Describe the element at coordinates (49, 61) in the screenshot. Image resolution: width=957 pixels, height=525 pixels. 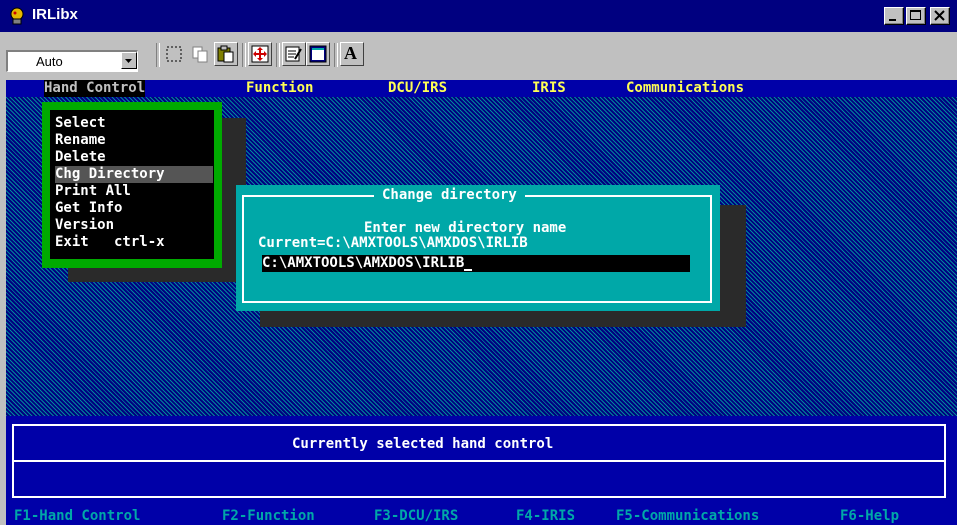
I see `font-size-value: Auto` at that location.